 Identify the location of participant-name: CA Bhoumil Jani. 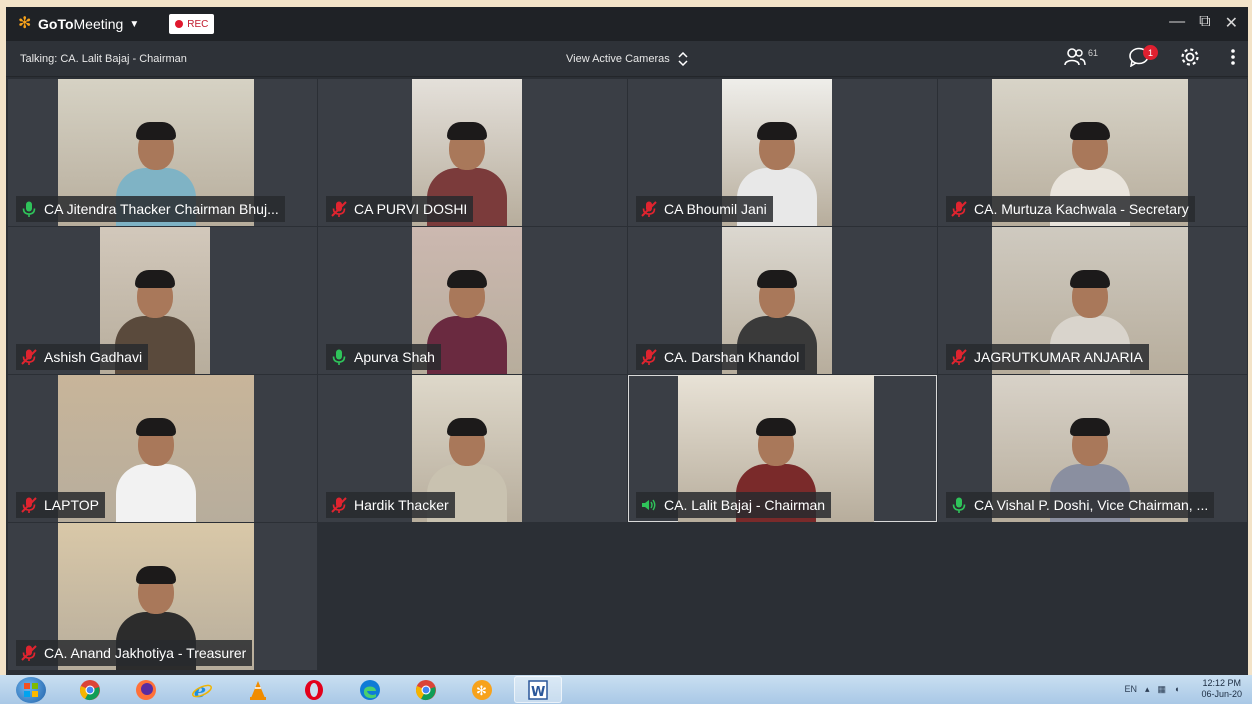
(715, 209).